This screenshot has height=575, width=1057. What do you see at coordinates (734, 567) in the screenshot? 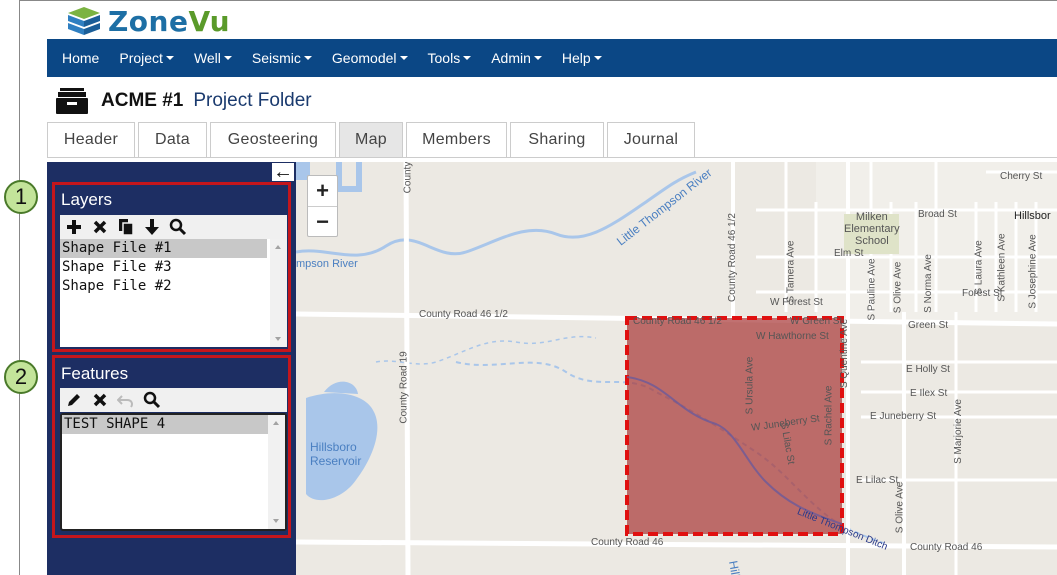
I see `map-label-water: Hill` at bounding box center [734, 567].